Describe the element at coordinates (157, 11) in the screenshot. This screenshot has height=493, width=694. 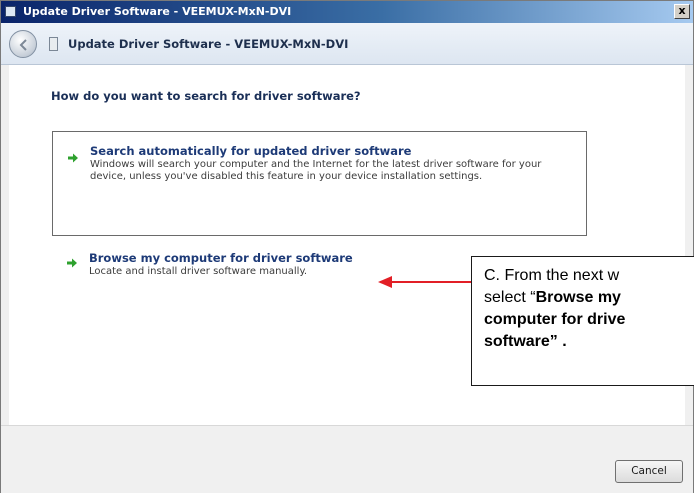
I see `window-title: Update Driver Software - VEEMUX-MxN-DVI` at that location.